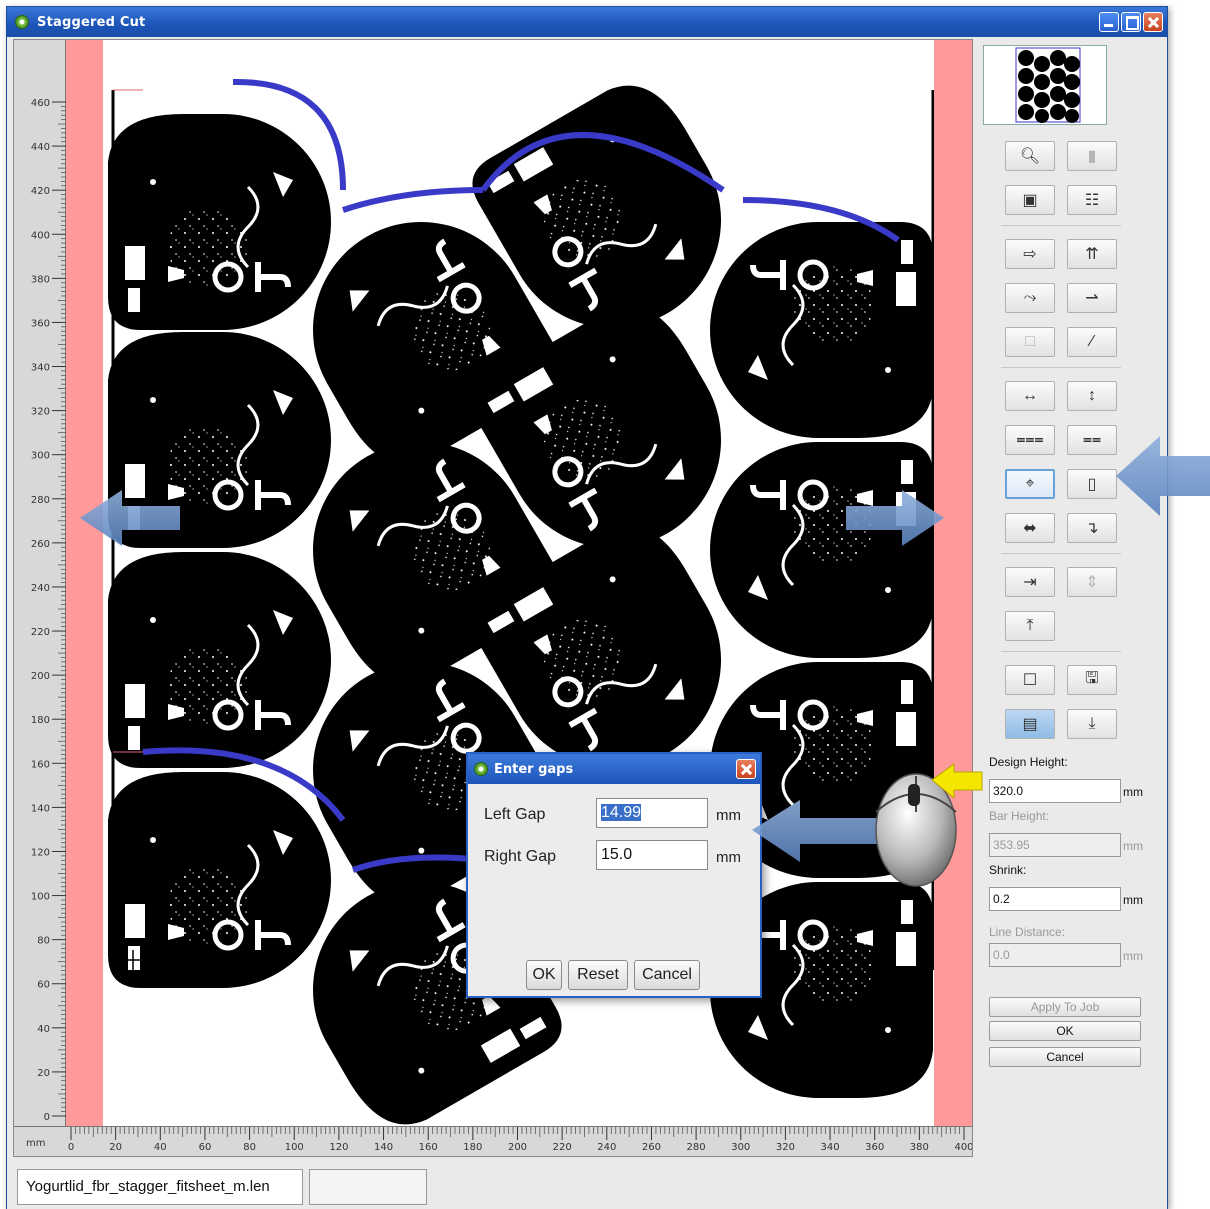  What do you see at coordinates (43, 1073) in the screenshot?
I see `vertical-tick-label: 20` at bounding box center [43, 1073].